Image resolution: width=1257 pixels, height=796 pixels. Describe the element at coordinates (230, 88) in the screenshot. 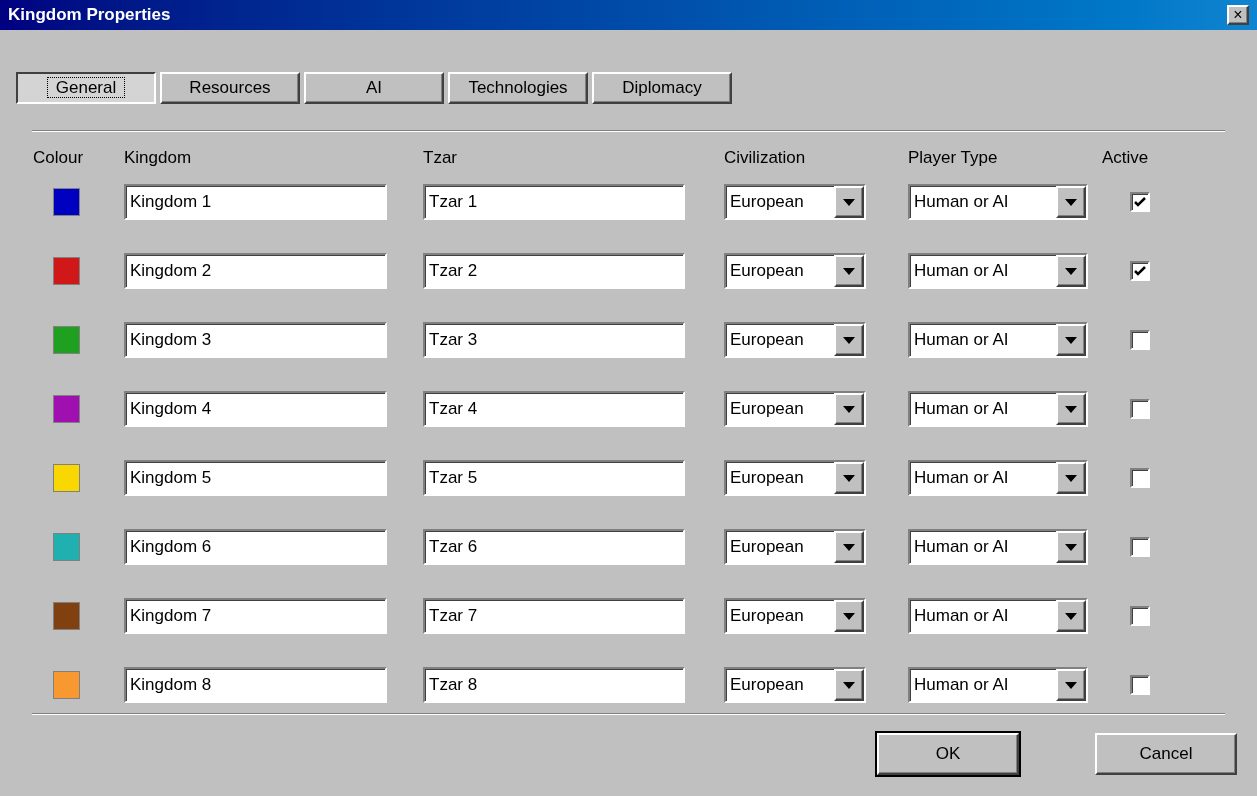

I see `tab: Resources` at that location.